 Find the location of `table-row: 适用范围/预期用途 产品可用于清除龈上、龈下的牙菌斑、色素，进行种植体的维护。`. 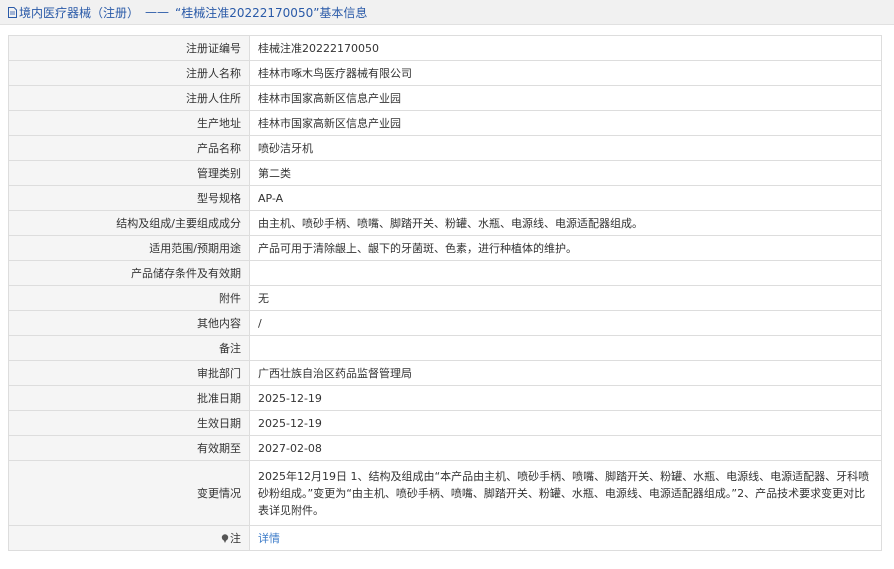

table-row: 适用范围/预期用途 产品可用于清除龈上、龈下的牙菌斑、色素，进行种植体的维护。 is located at coordinates (445, 248).